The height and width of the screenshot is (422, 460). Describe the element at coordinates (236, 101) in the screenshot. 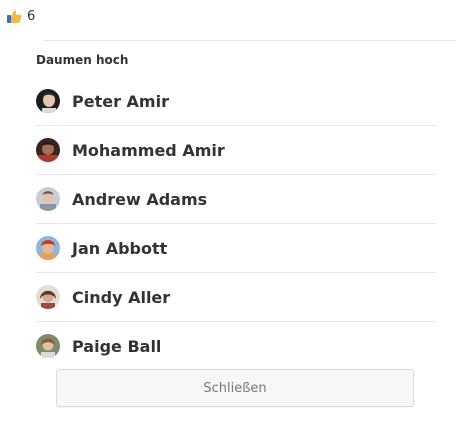

I see `list-item: Peter Amir` at that location.